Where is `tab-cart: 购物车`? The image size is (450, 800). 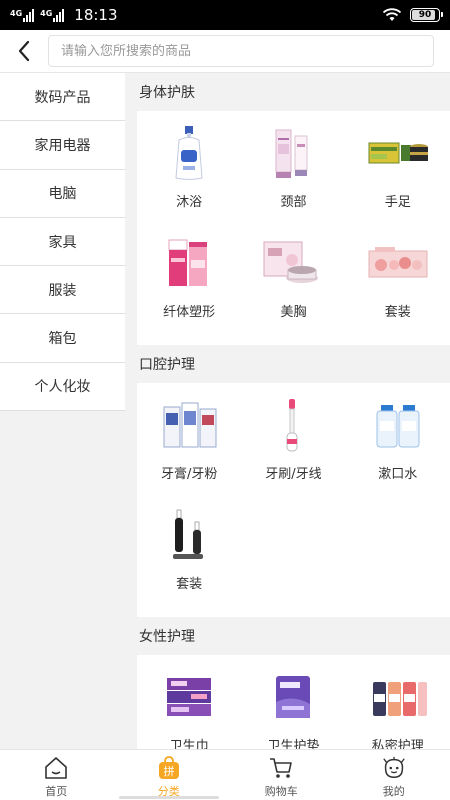 tab-cart: 购物车 is located at coordinates (281, 775).